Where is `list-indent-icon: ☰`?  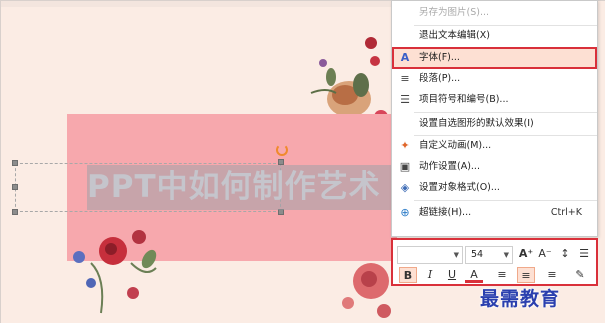
list-indent-icon: ☰ is located at coordinates (584, 254).